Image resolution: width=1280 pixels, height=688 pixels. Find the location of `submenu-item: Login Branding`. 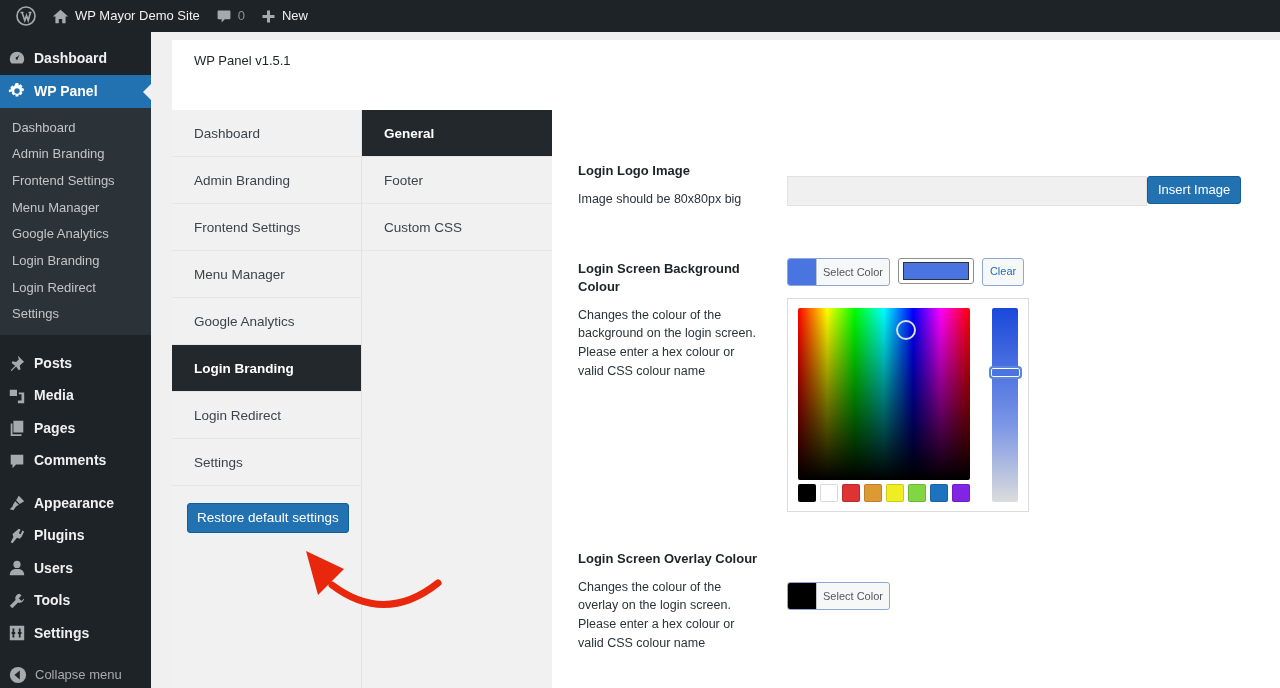

submenu-item: Login Branding is located at coordinates (75, 261).